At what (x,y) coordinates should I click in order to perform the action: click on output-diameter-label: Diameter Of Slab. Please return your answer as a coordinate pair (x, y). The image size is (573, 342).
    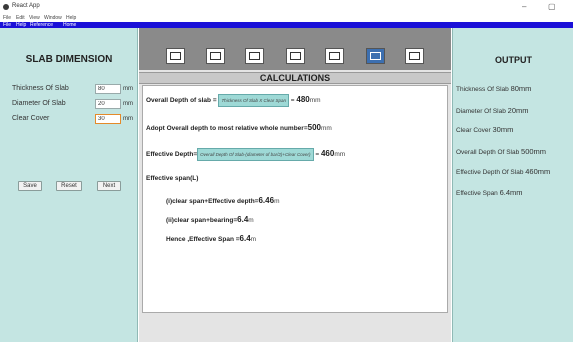
    Looking at the image, I should click on (481, 111).